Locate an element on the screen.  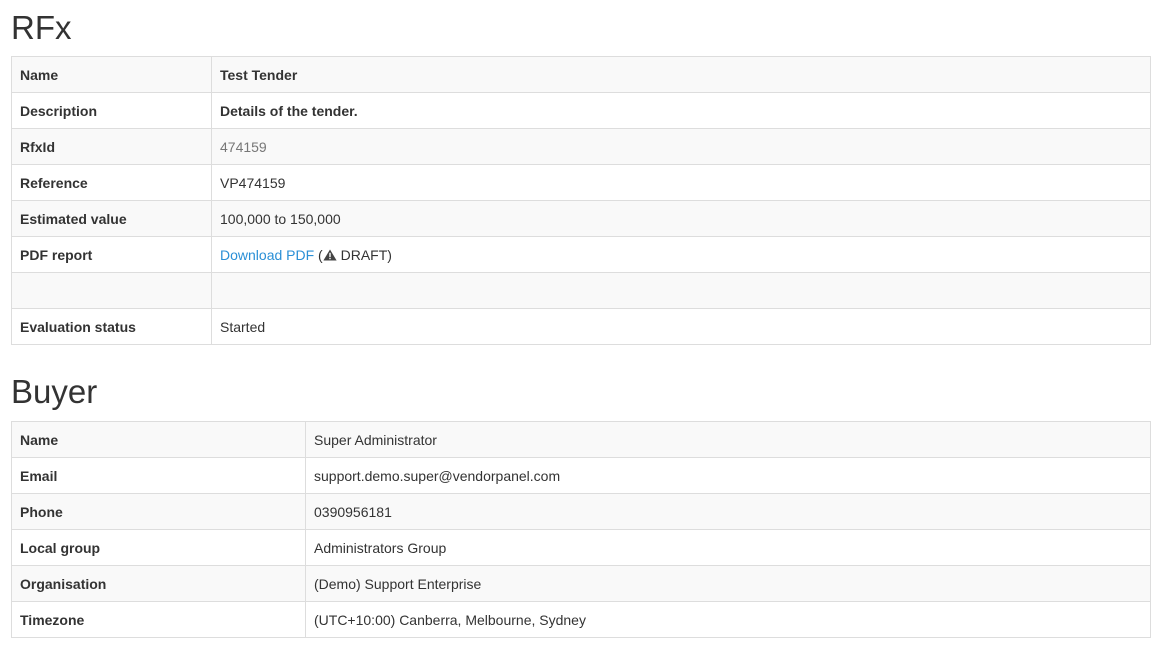
table-row is located at coordinates (581, 290).